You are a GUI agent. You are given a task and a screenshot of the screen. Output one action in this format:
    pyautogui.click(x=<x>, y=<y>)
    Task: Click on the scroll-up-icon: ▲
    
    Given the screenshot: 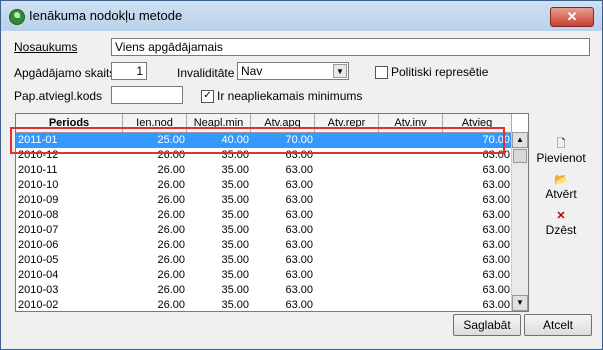 What is the action you would take?
    pyautogui.click(x=520, y=140)
    